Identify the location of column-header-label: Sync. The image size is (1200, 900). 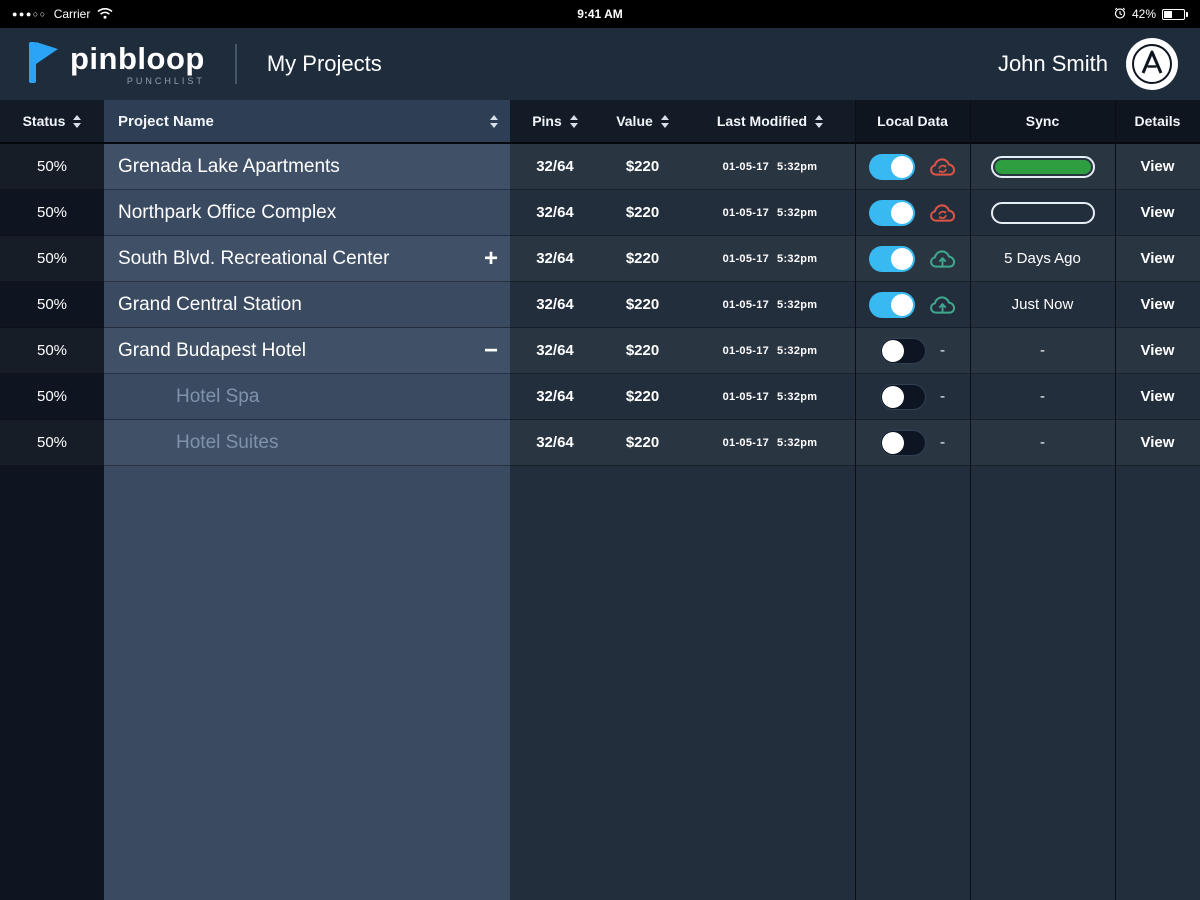
(1042, 121).